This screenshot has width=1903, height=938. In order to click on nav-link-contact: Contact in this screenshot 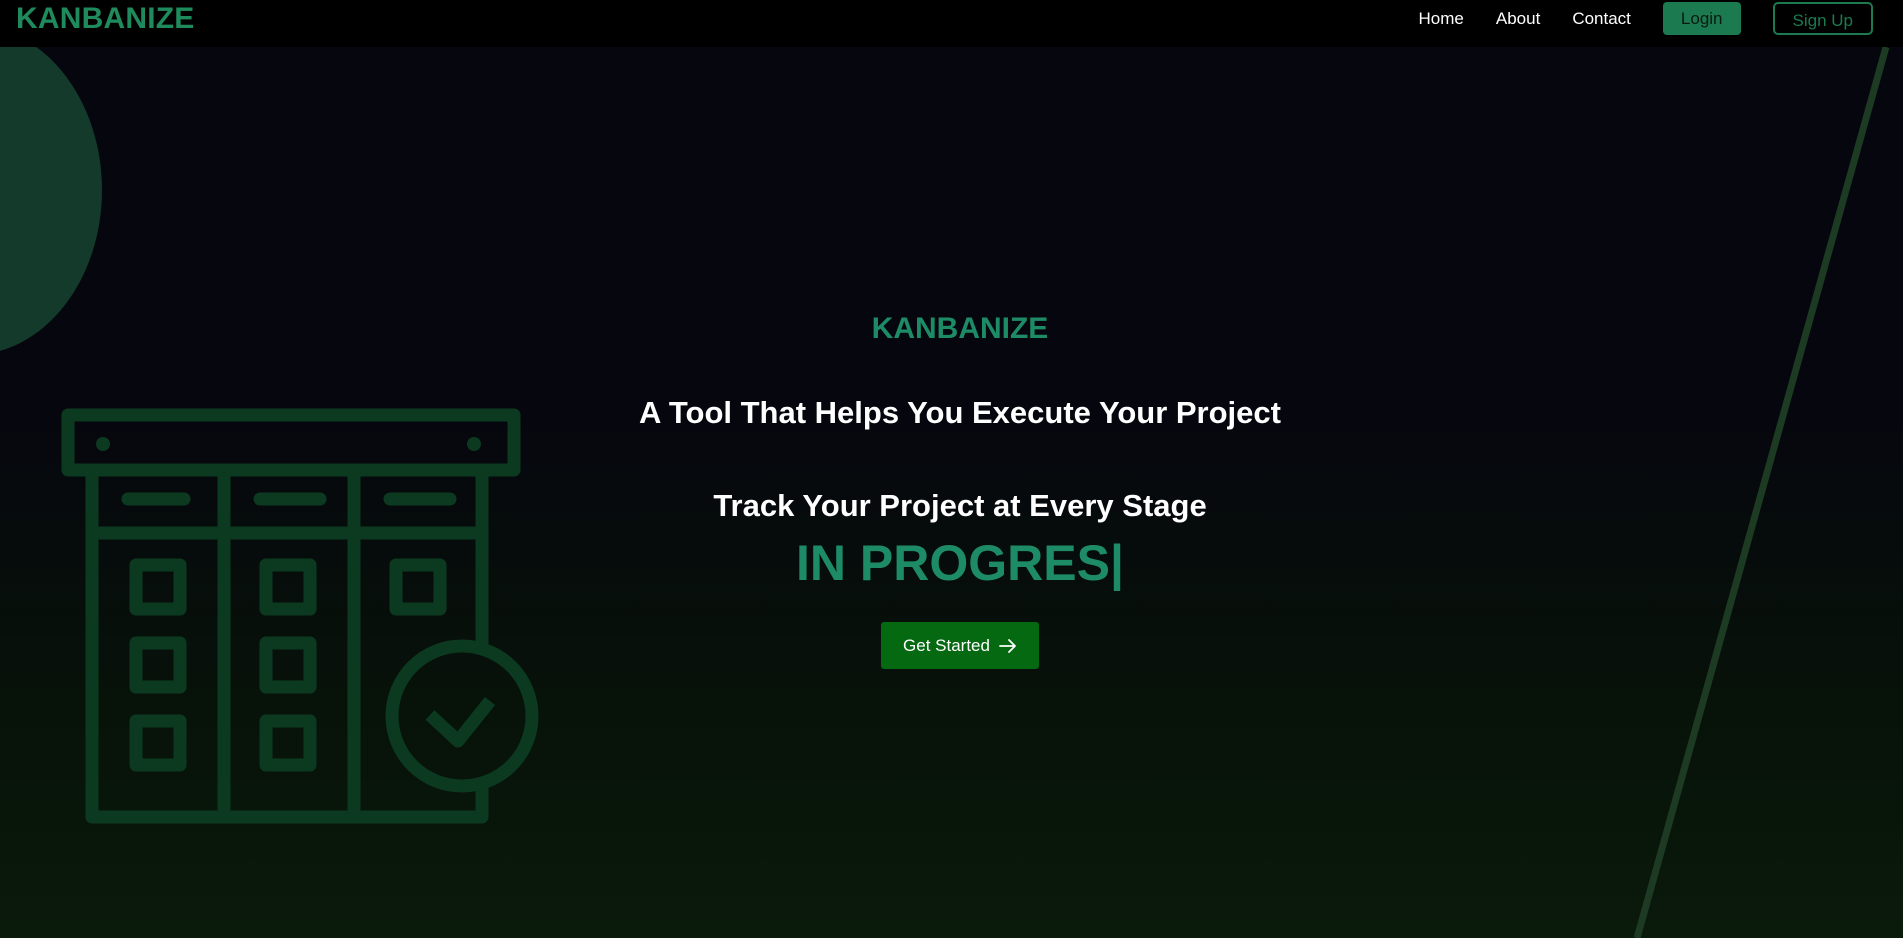, I will do `click(1601, 19)`.